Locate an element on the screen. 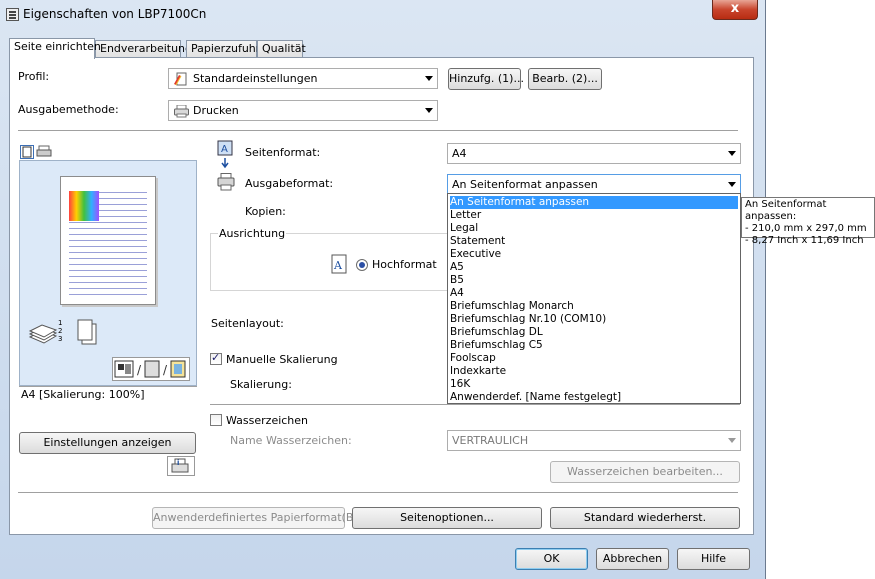 This screenshot has width=875, height=579. page-format-value: A4 is located at coordinates (459, 153).